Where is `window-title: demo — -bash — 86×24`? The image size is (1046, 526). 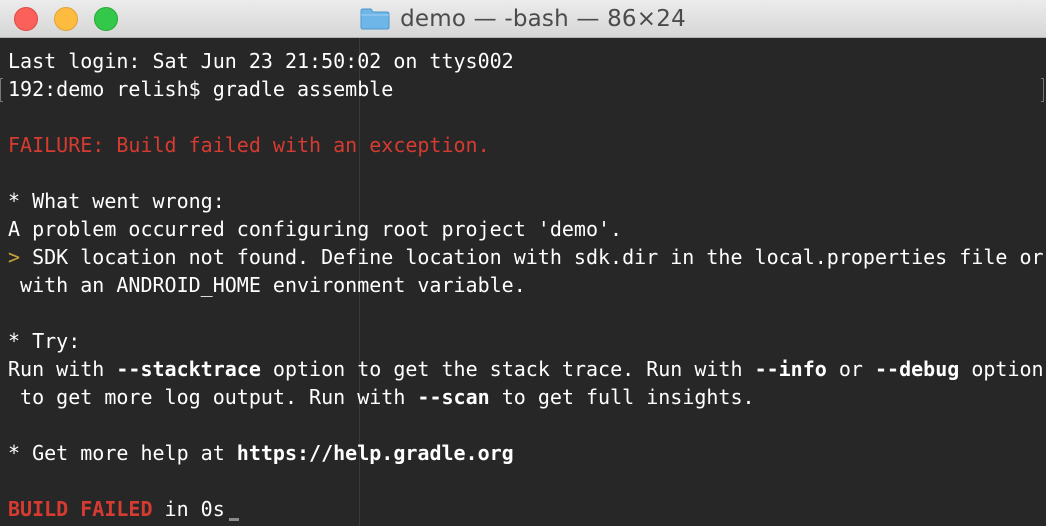
window-title: demo — -bash — 86×24 is located at coordinates (523, 19).